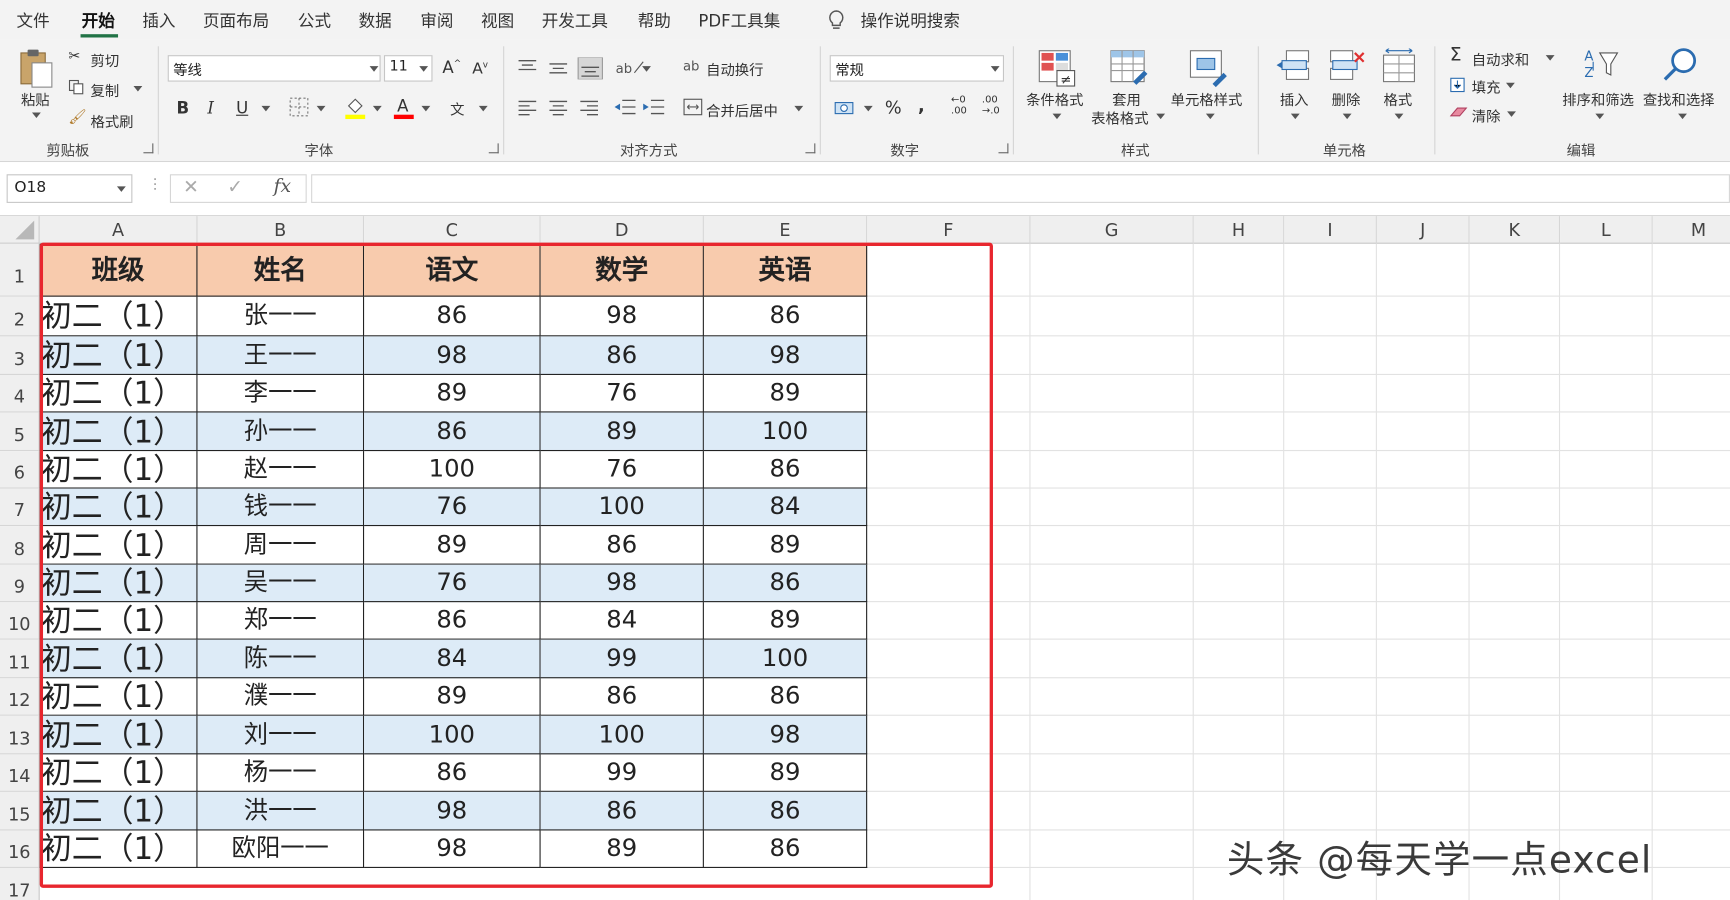 The height and width of the screenshot is (900, 1730). Describe the element at coordinates (1423, 230) in the screenshot. I see `column-header-j: J` at that location.